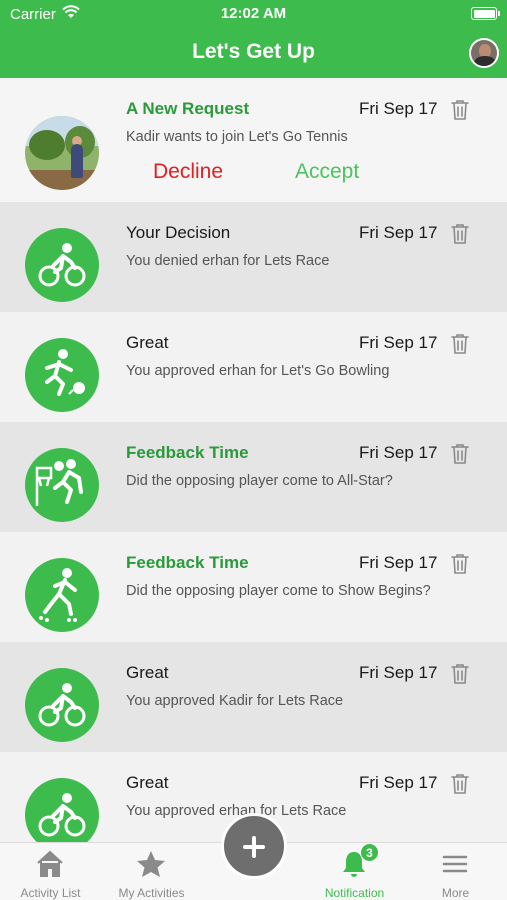 The image size is (507, 900). Describe the element at coordinates (484, 53) in the screenshot. I see `profile-avatar` at that location.